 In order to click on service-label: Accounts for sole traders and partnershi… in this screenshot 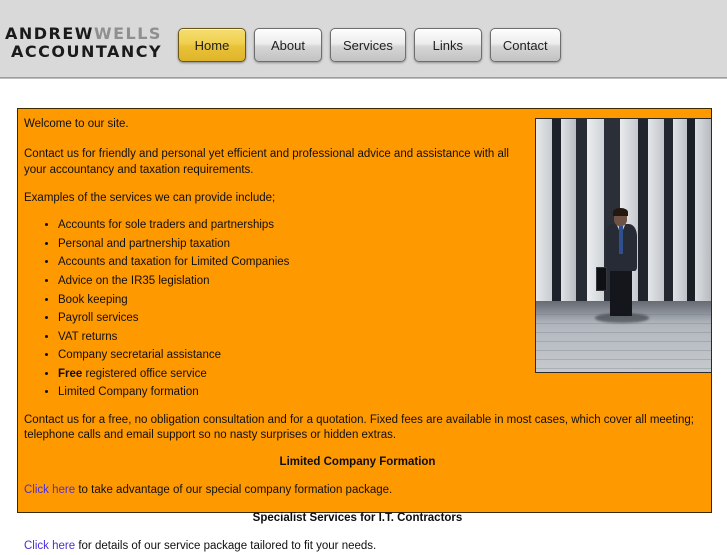, I will do `click(166, 225)`.